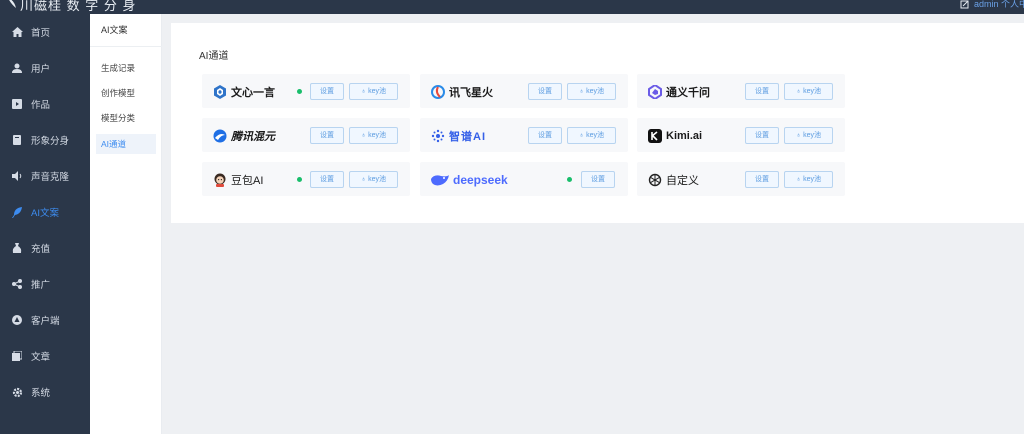  What do you see at coordinates (17, 104) in the screenshot?
I see `works-icon` at bounding box center [17, 104].